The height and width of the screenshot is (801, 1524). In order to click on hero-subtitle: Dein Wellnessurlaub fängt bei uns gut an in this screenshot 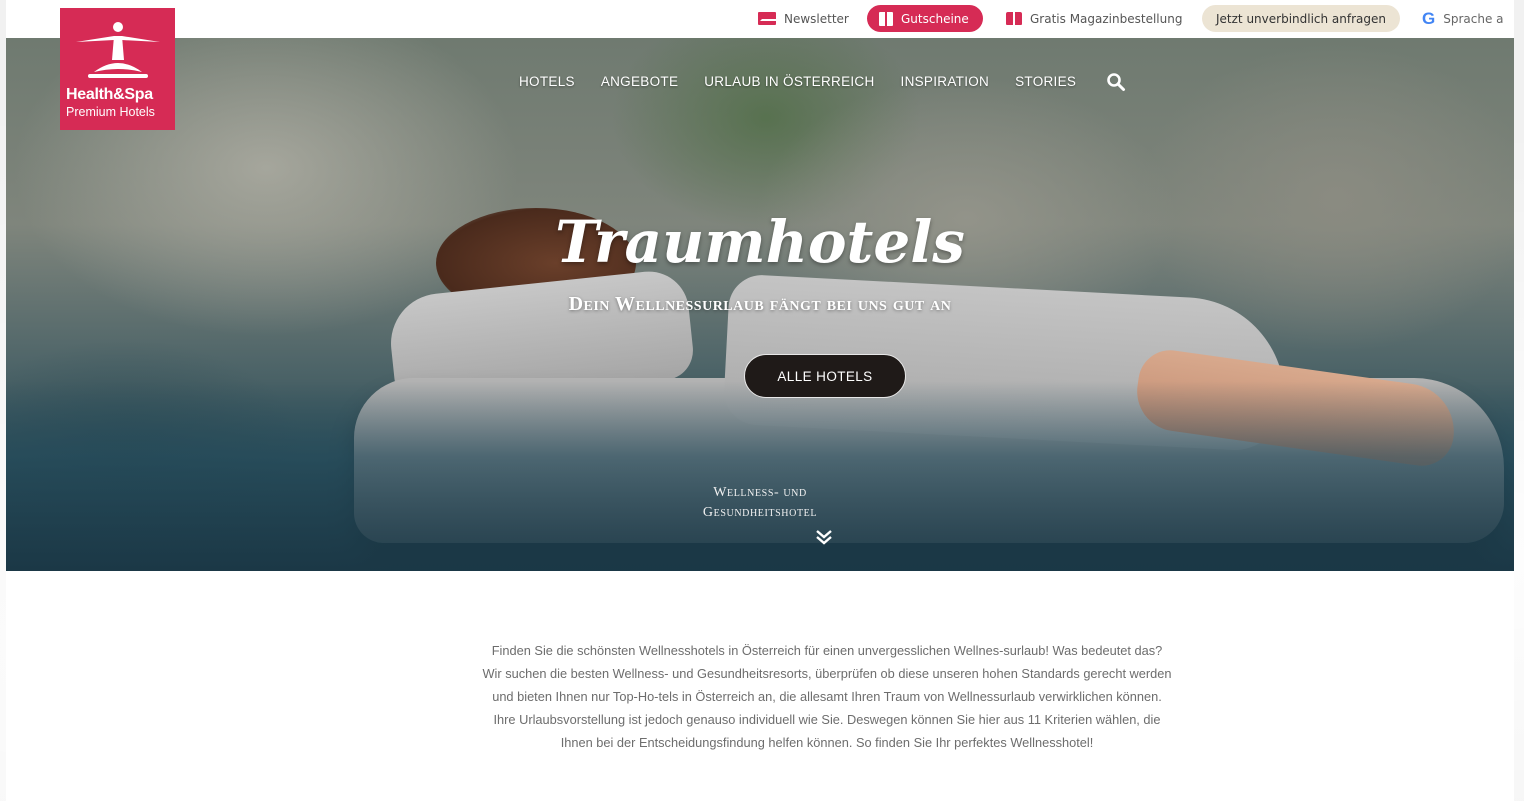, I will do `click(760, 304)`.